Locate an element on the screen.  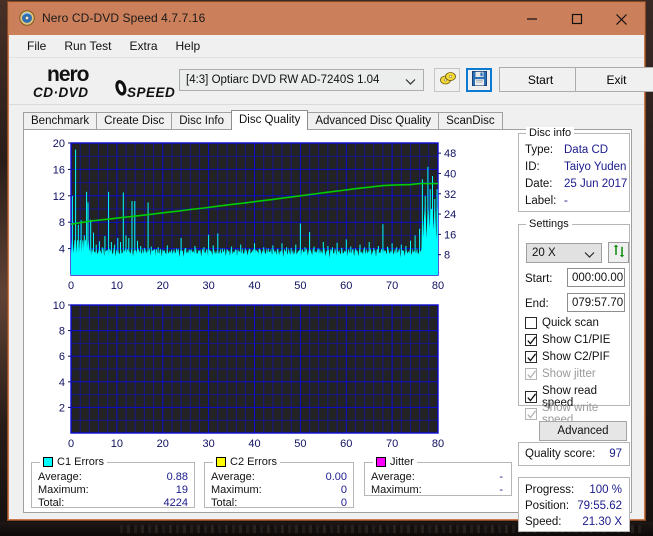
tab-disc-quality: Disc Quality is located at coordinates (270, 120).